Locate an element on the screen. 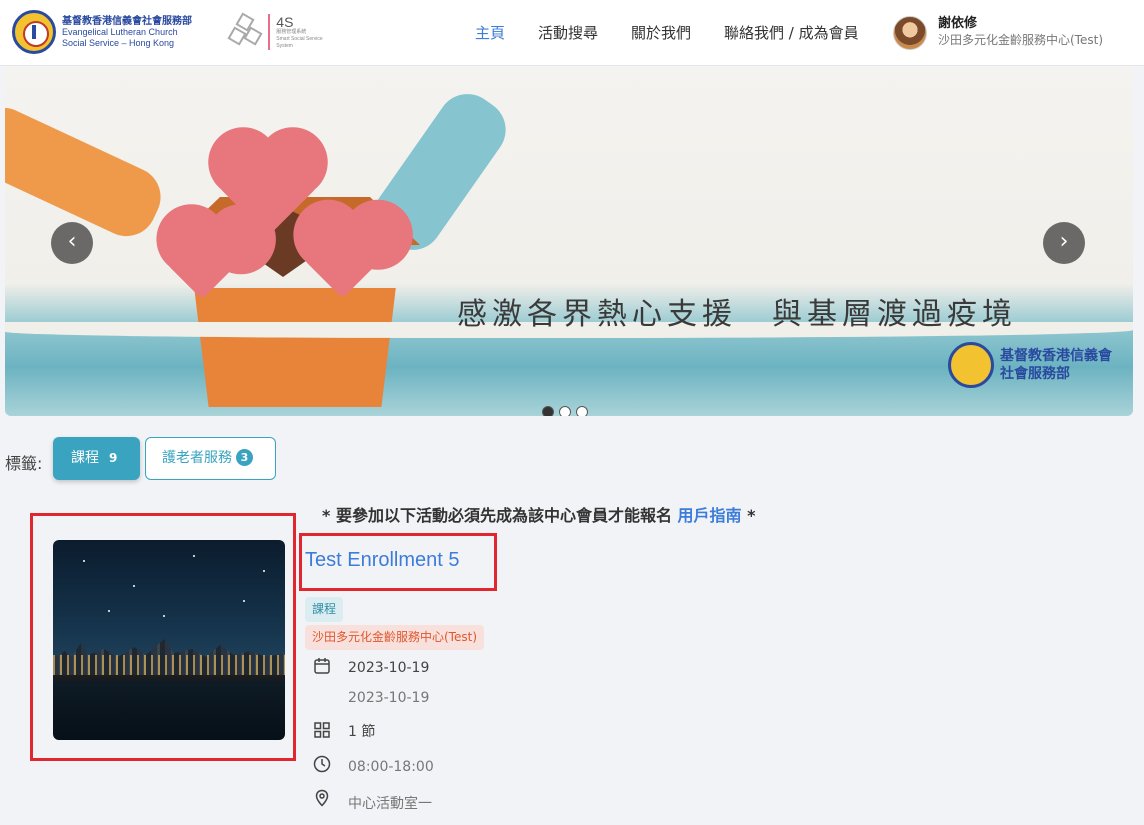  grid-icon is located at coordinates (322, 730).